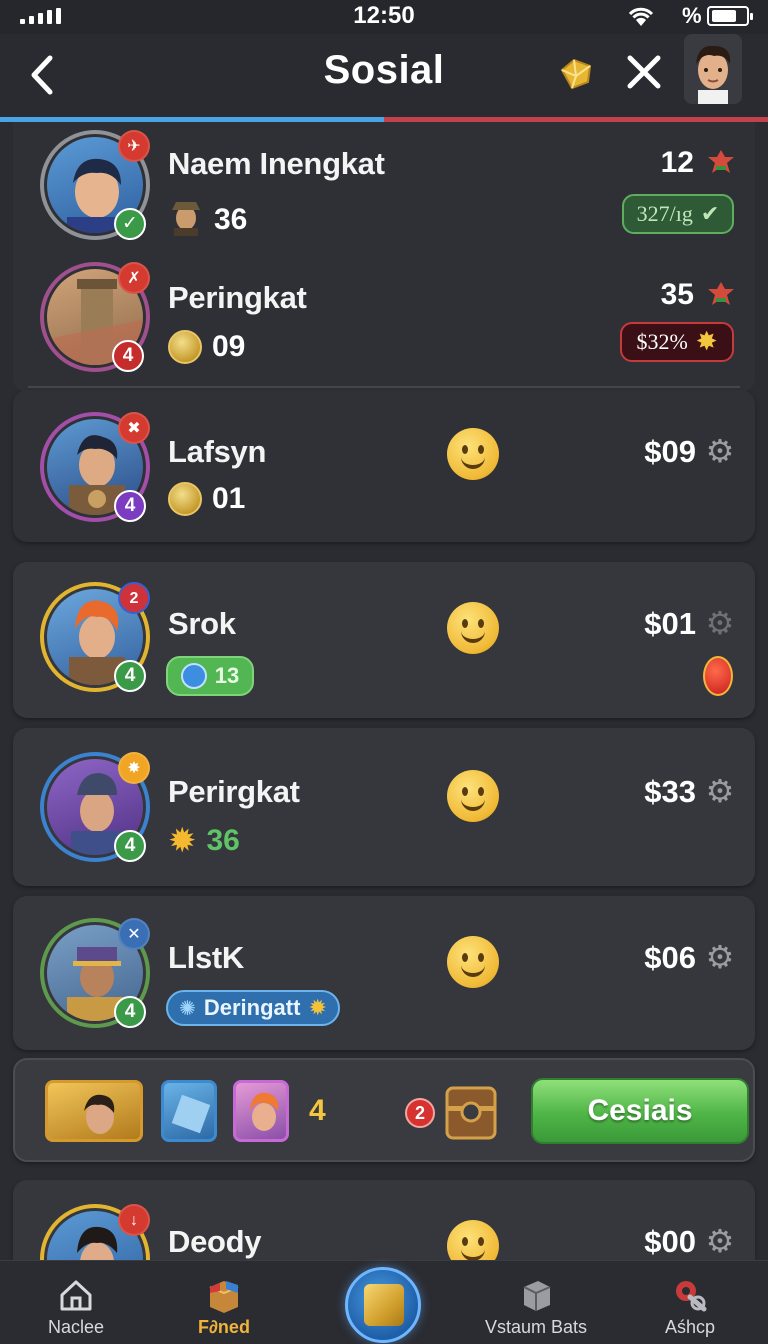  I want to click on star-icon: ✸, so click(706, 341).